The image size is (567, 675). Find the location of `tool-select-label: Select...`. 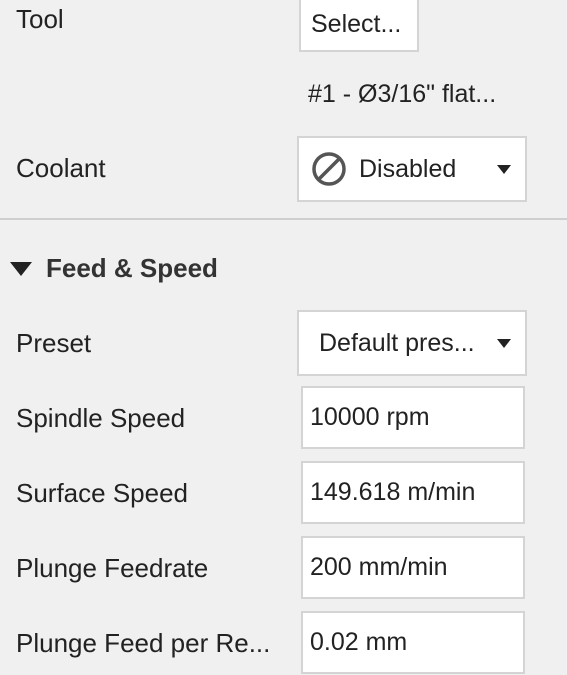

tool-select-label: Select... is located at coordinates (356, 23).